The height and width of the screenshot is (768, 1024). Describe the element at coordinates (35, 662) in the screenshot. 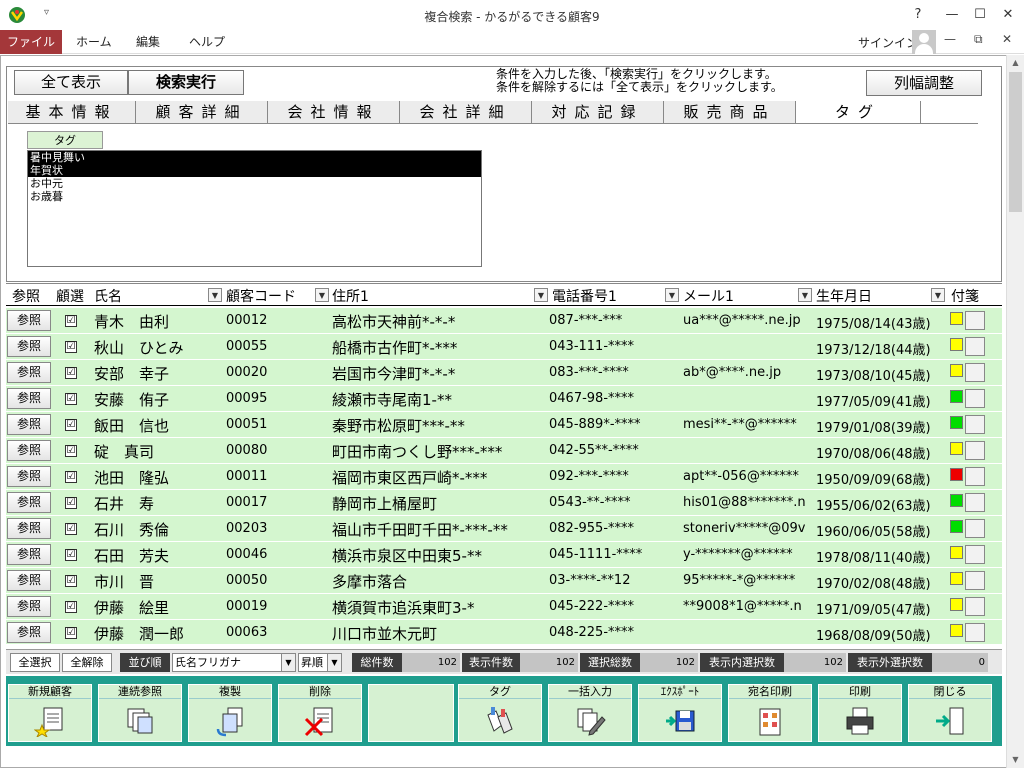

I see `select-all-button: 全選択` at that location.